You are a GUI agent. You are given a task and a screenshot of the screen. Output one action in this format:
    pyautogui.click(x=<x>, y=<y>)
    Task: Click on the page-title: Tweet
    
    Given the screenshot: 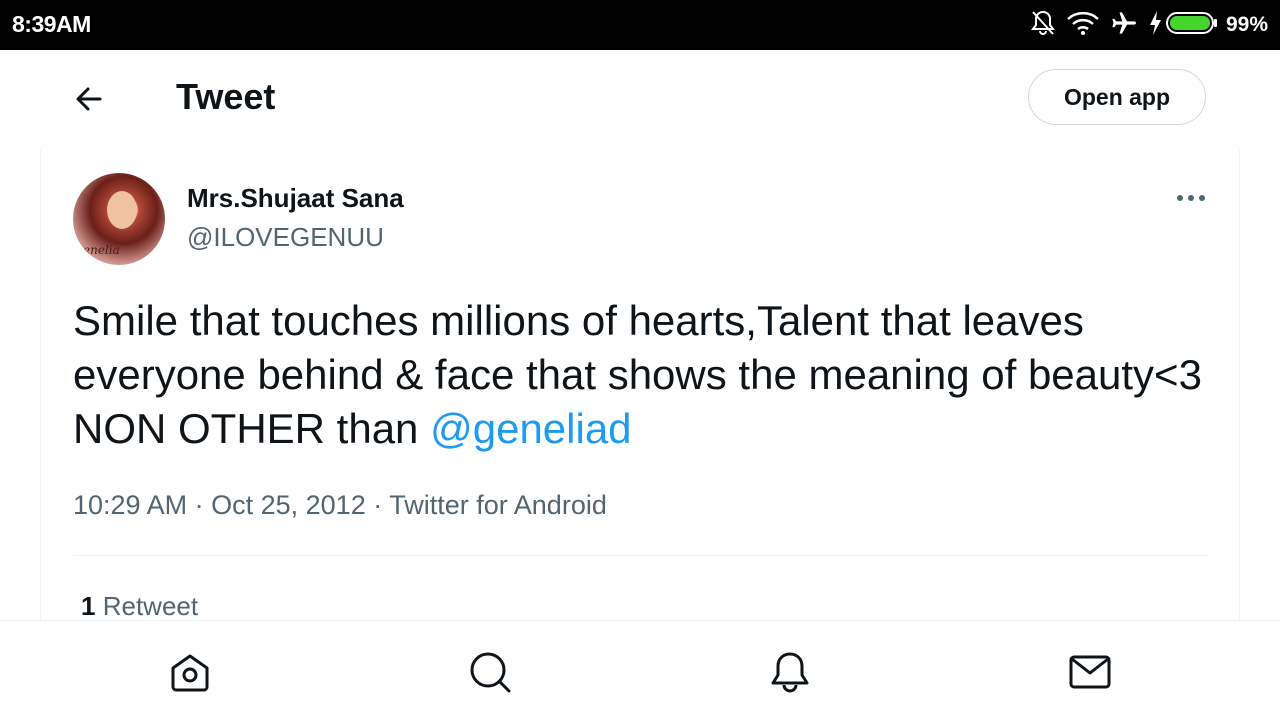 What is the action you would take?
    pyautogui.click(x=226, y=96)
    